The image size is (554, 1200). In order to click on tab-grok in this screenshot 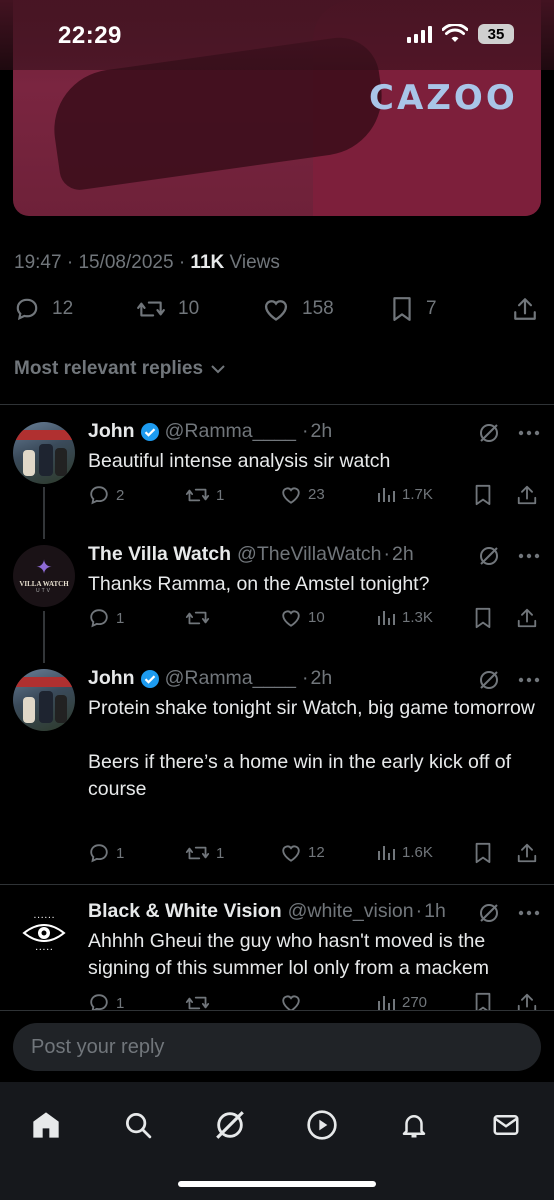, I will do `click(230, 1125)`.